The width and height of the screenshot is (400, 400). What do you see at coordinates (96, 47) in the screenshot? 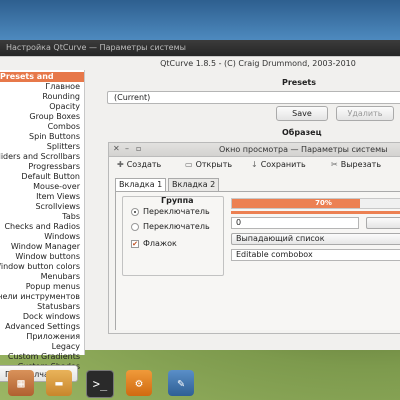
I see `window-title: Настройка QtCurve — Параметры системы` at bounding box center [96, 47].